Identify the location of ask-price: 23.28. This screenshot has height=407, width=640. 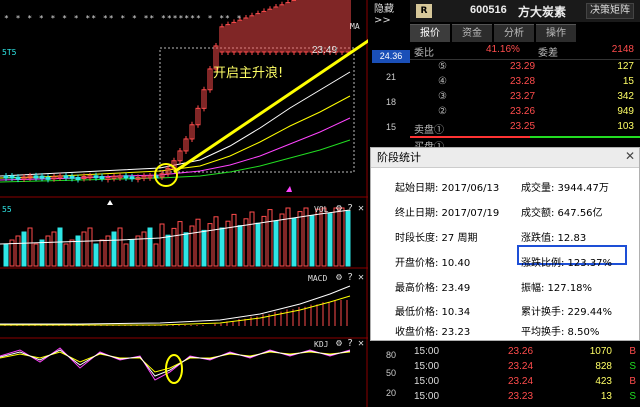
(523, 81).